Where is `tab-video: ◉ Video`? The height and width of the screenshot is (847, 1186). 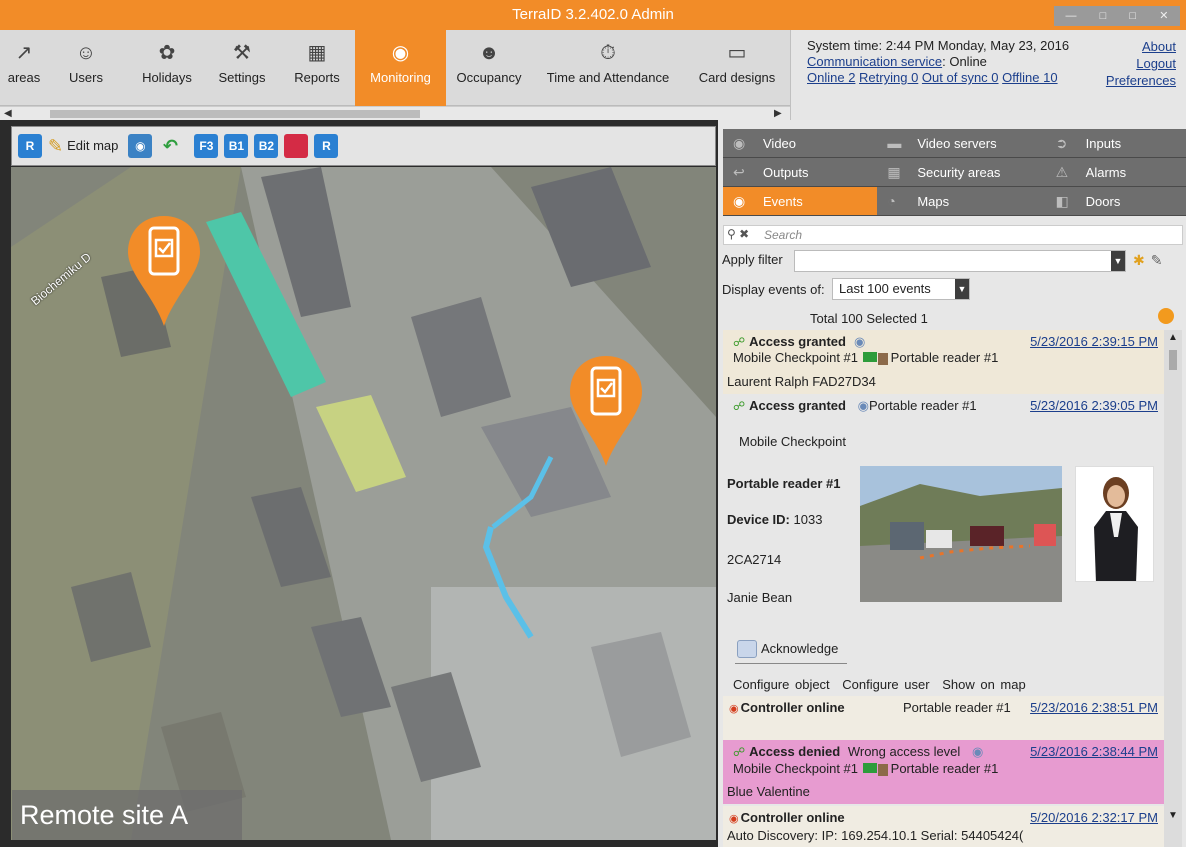
tab-video: ◉ Video is located at coordinates (800, 143).